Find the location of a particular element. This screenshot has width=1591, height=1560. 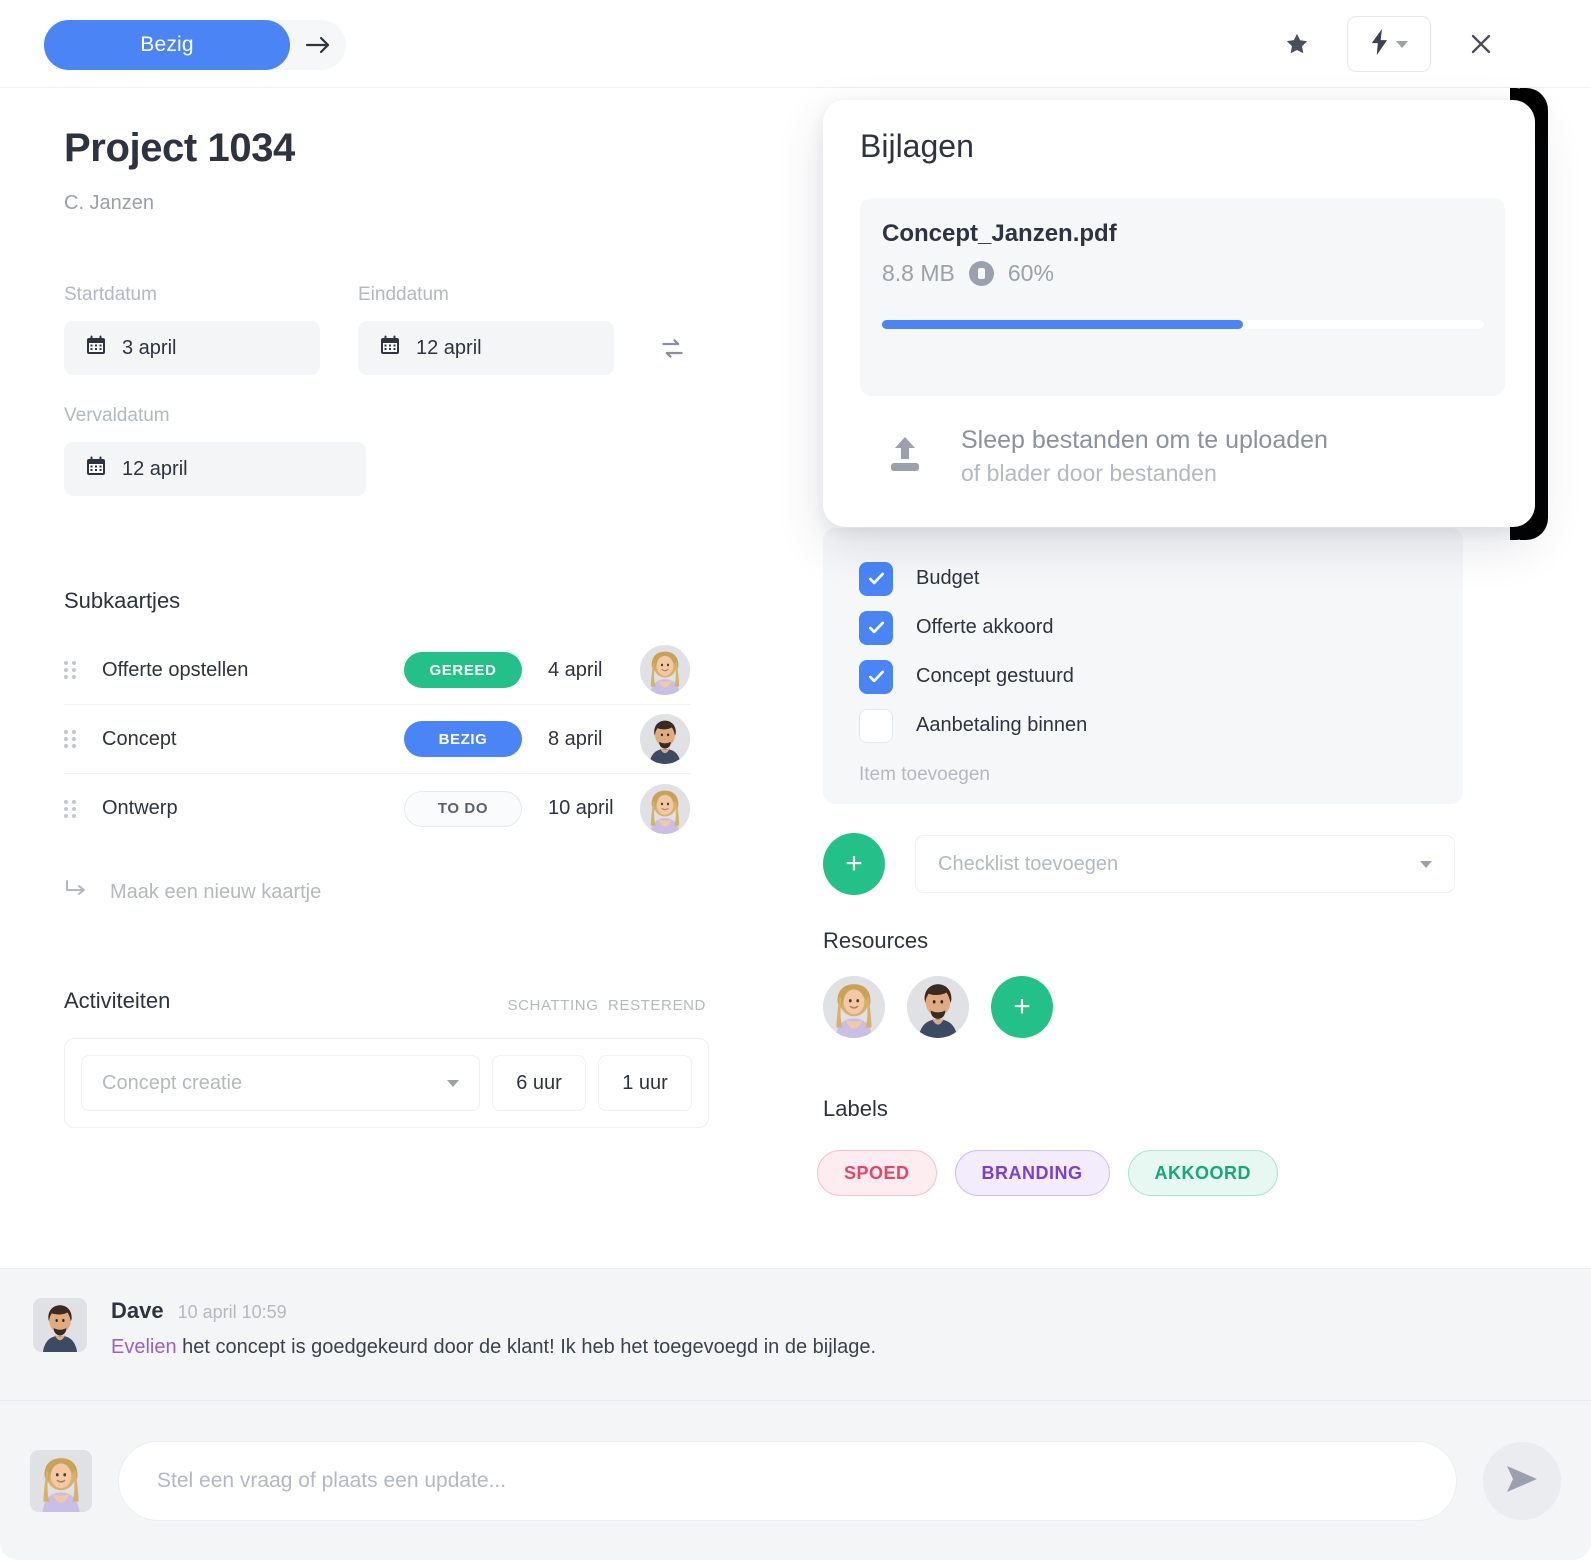

list-item: Concept gestuurd is located at coordinates (1143, 676).